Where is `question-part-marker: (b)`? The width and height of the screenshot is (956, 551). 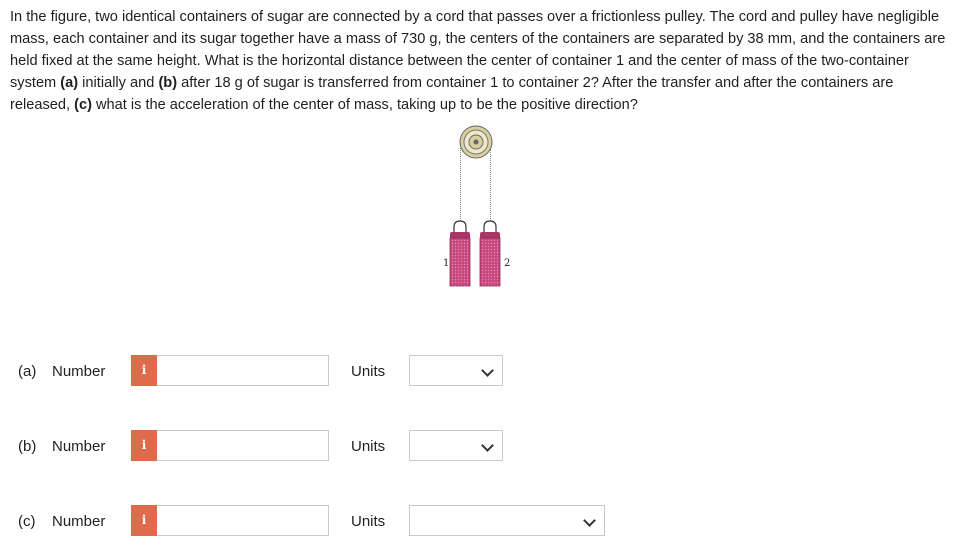 question-part-marker: (b) is located at coordinates (168, 83).